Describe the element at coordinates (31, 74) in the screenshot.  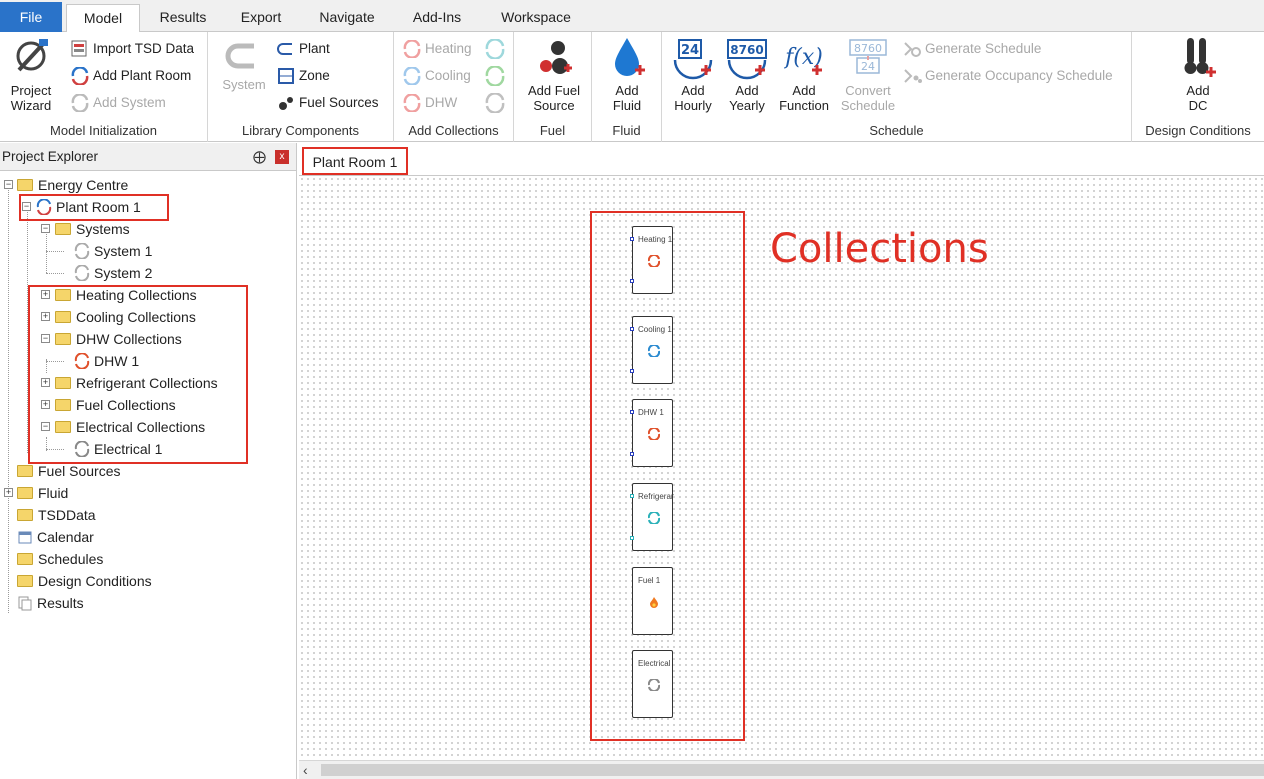
I see `project-wizard-button: Project Wizard` at that location.